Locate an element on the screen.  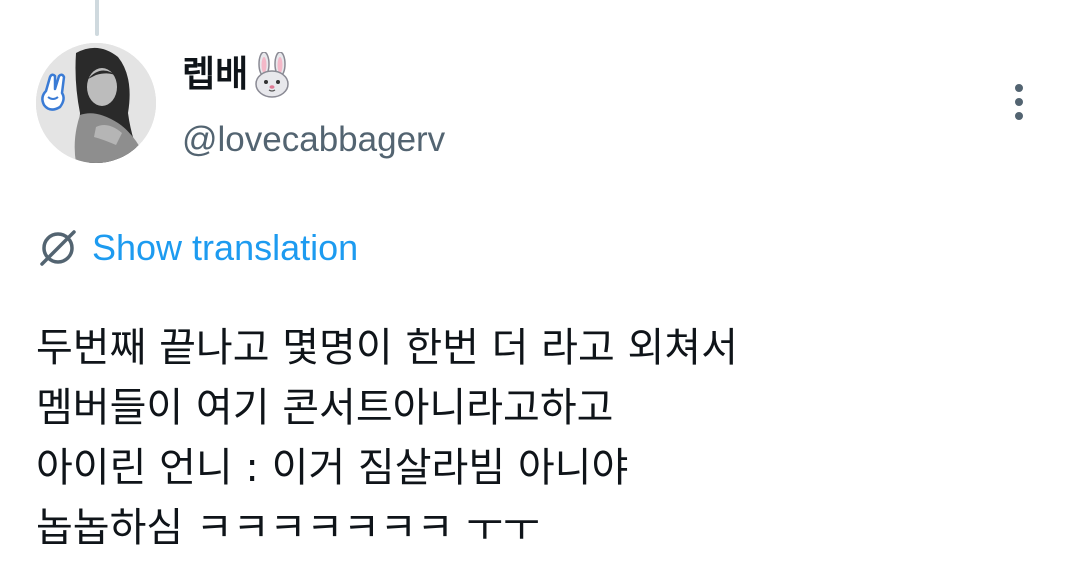
author-handle: @lovecabbagerv is located at coordinates (313, 140).